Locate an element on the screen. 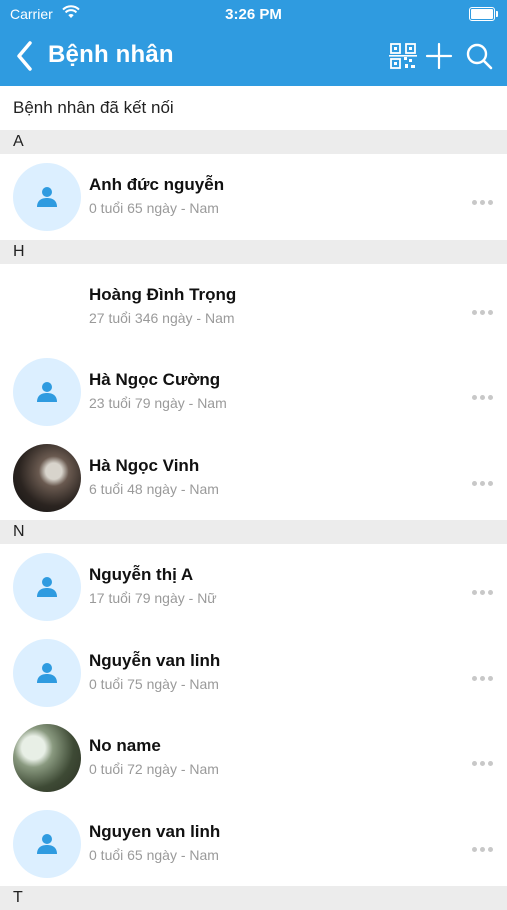  patient-age: 17 tuổi 79 ngày - is located at coordinates (143, 598).